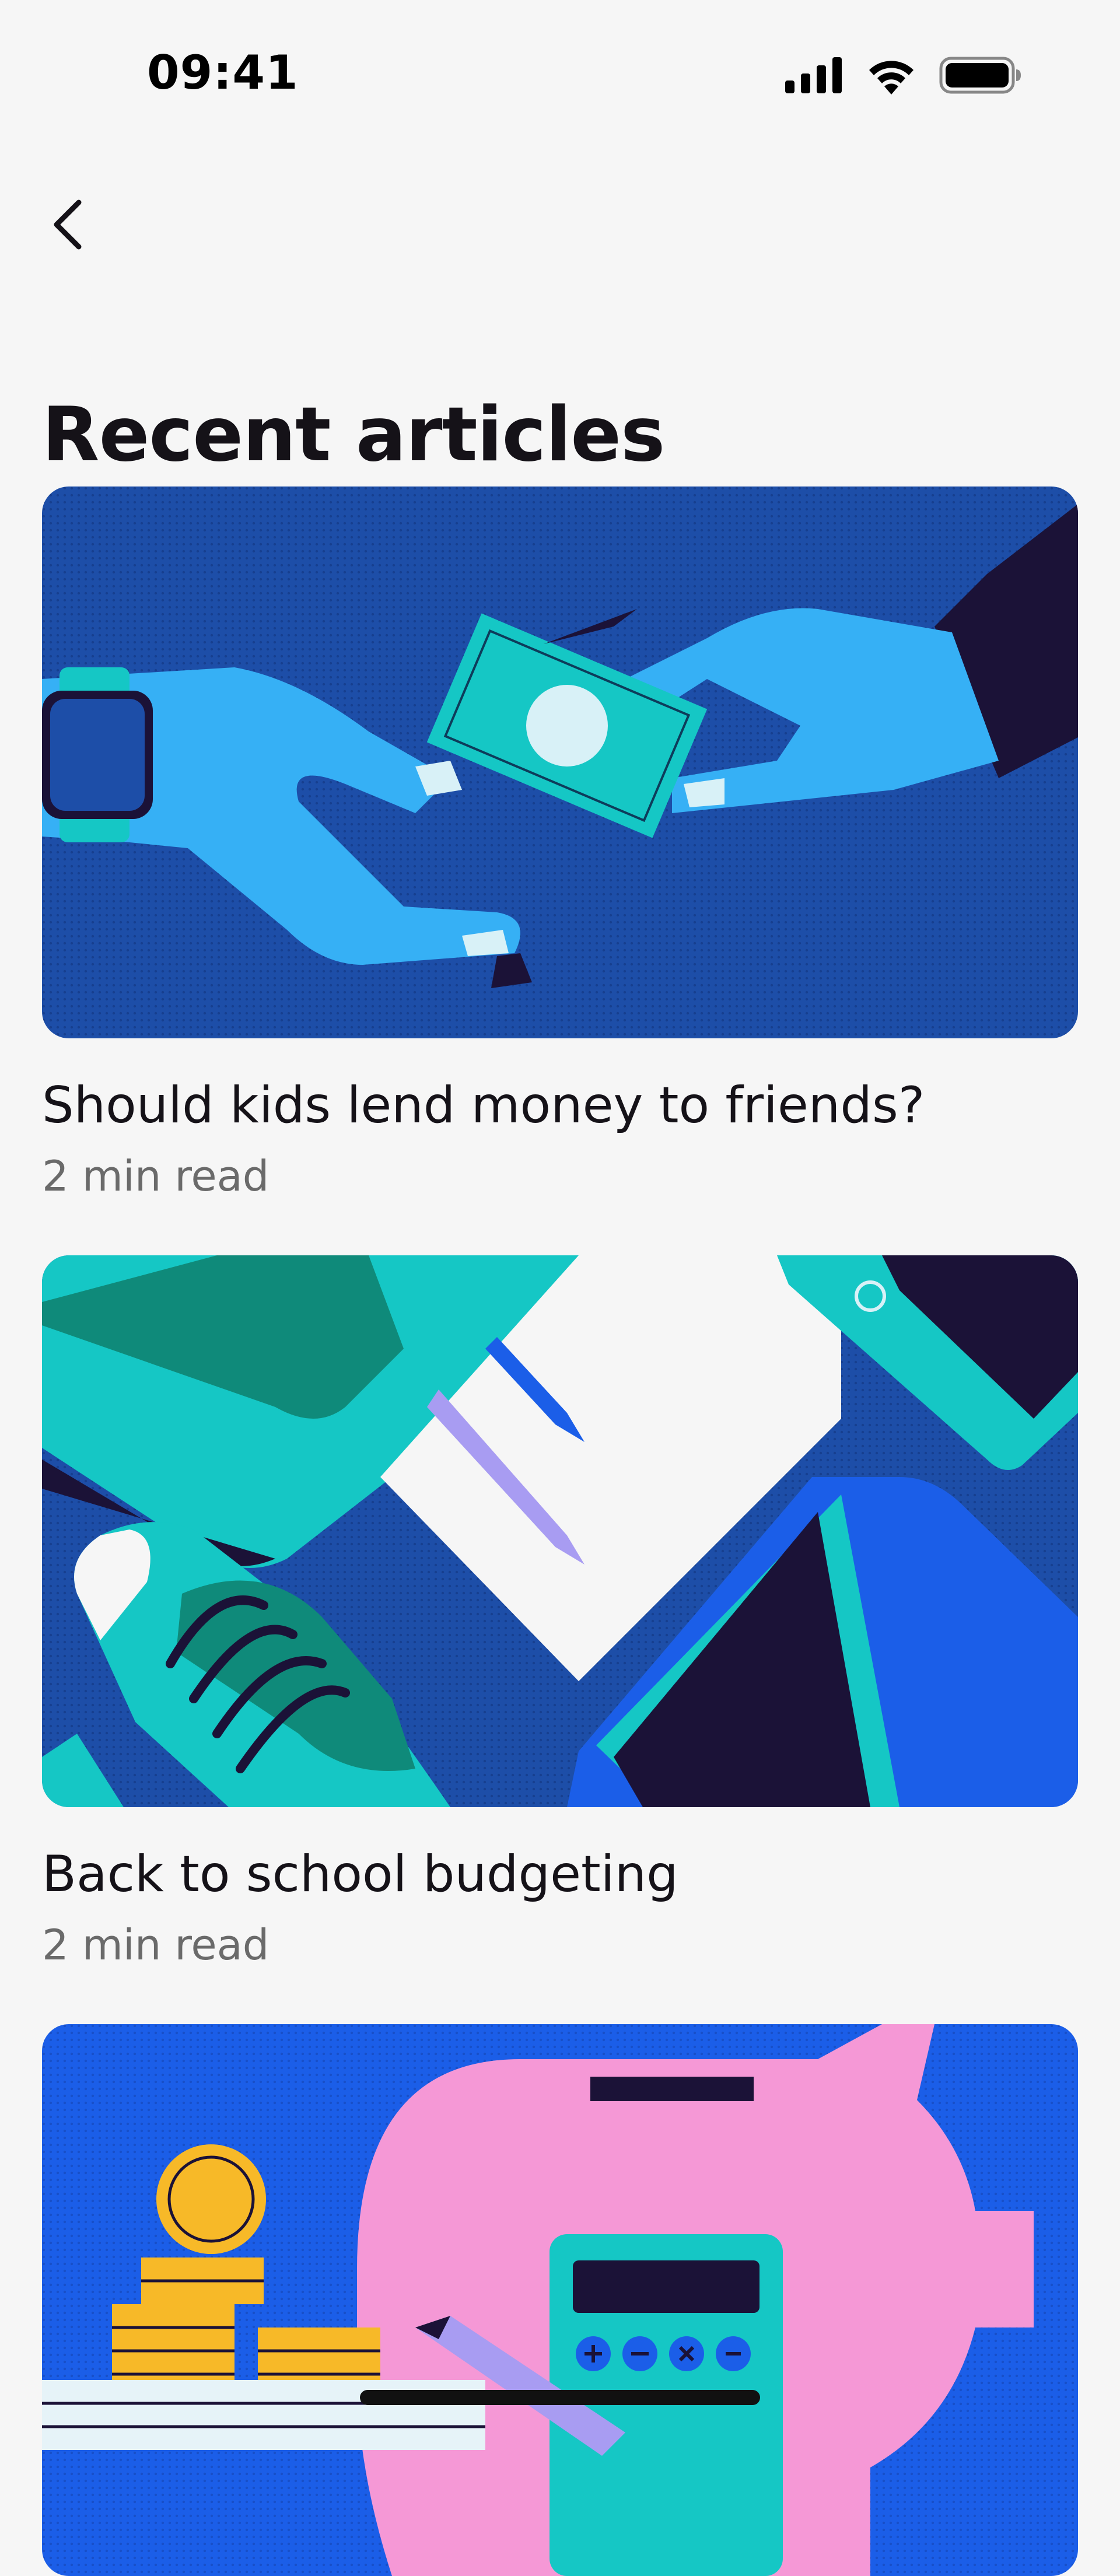  What do you see at coordinates (980, 75) in the screenshot?
I see `battery-icon` at bounding box center [980, 75].